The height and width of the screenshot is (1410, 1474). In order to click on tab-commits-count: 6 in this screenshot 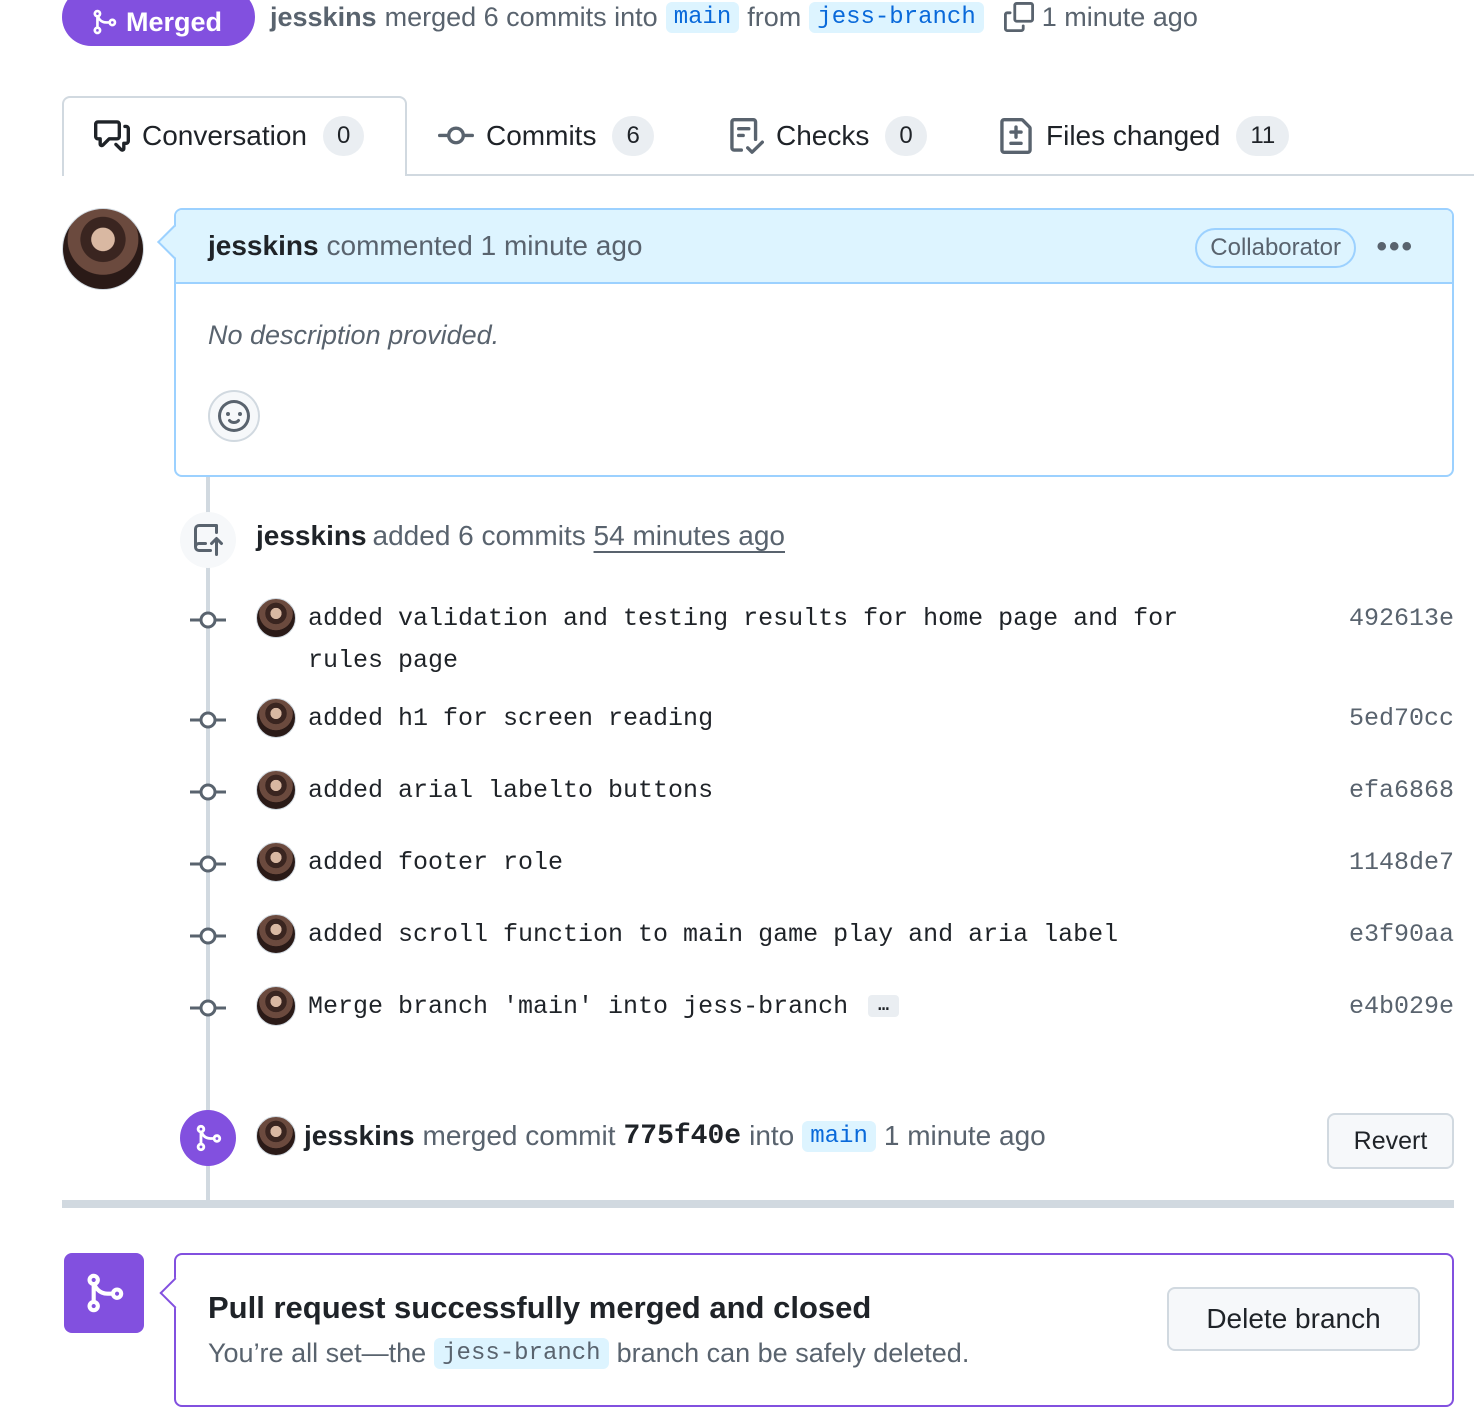, I will do `click(633, 136)`.